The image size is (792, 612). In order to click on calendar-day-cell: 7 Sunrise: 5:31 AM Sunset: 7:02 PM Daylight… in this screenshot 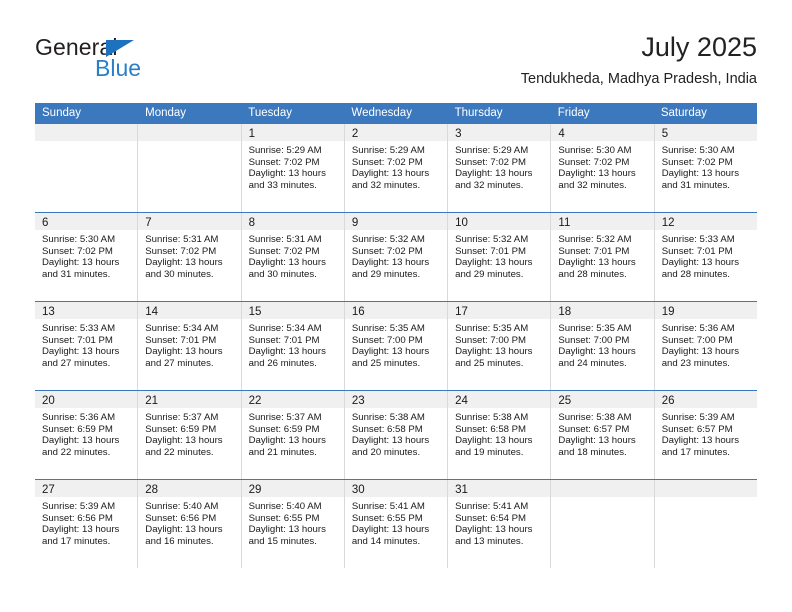, I will do `click(190, 257)`.